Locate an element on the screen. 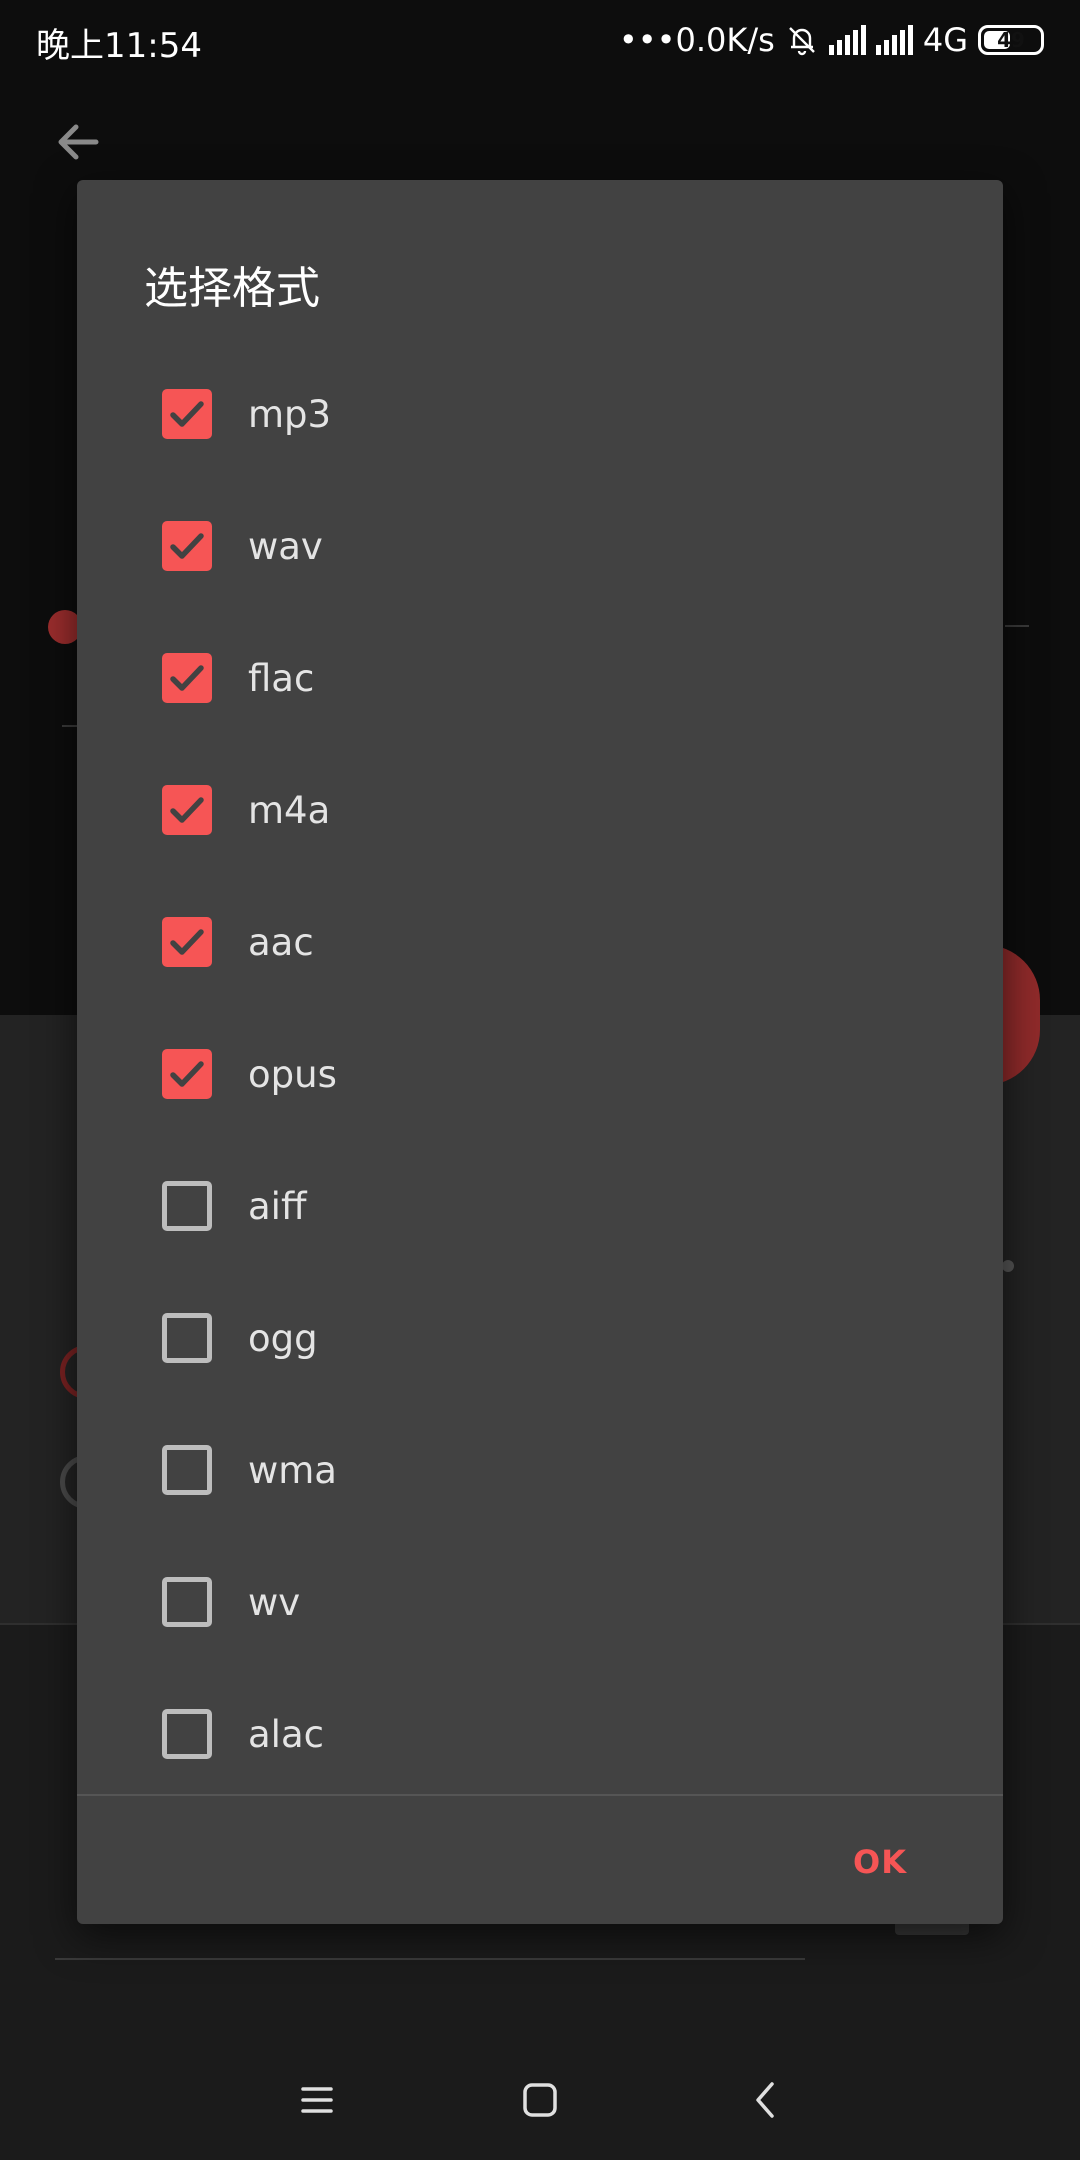  format-option-label: opus is located at coordinates (292, 1074).